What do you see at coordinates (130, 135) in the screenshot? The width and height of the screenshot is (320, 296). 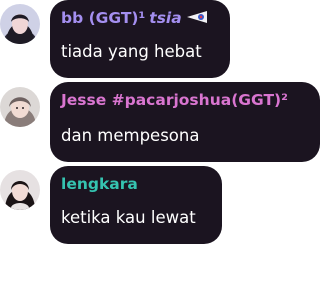 I see `message-text: dan mempesona` at bounding box center [130, 135].